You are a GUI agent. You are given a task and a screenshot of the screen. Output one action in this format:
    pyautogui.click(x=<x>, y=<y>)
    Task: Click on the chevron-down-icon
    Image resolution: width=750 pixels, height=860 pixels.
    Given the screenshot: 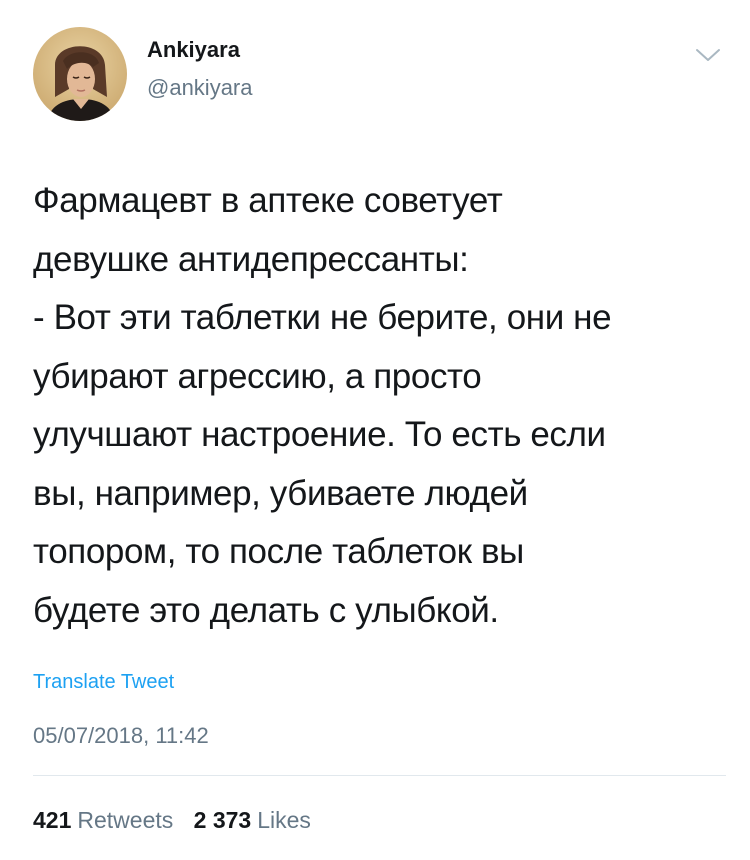 What is the action you would take?
    pyautogui.click(x=708, y=55)
    